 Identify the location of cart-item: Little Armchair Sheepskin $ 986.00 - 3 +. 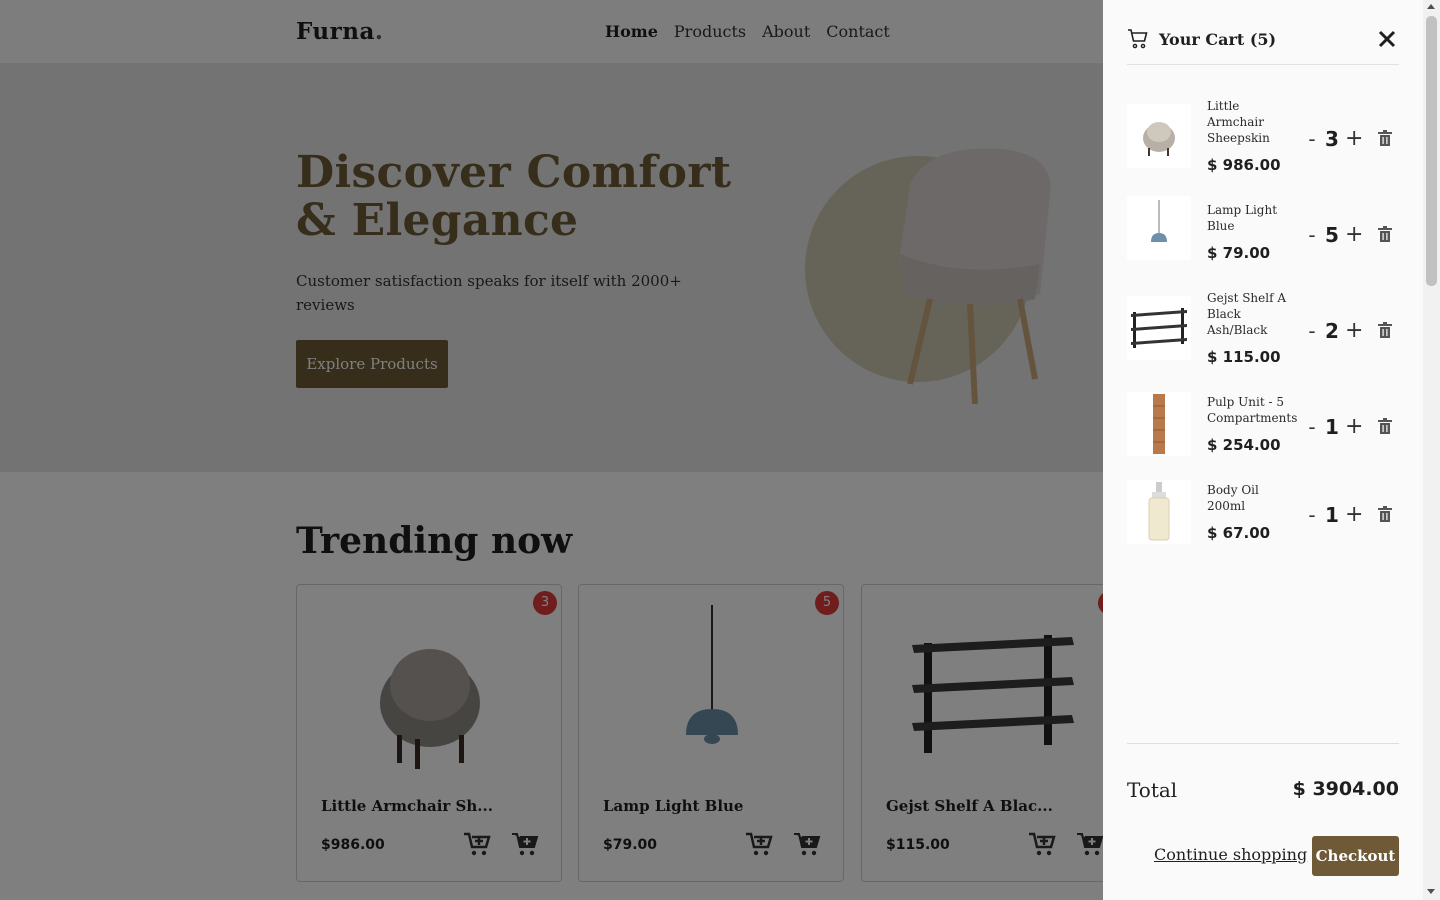
(1263, 138).